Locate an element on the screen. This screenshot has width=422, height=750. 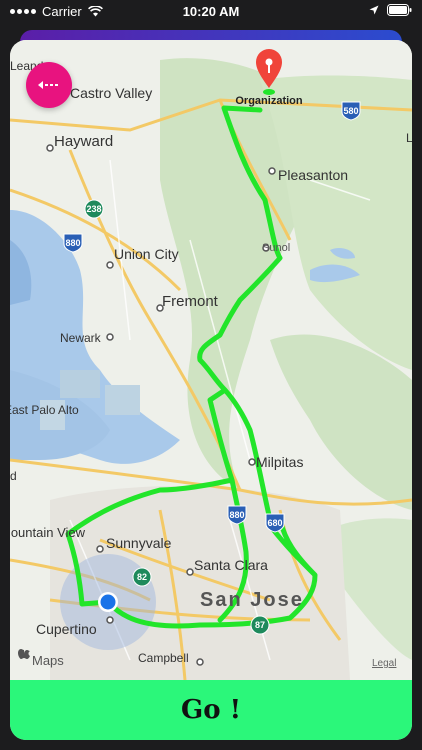
place-label-castro-valley: Castro Valley is located at coordinates (111, 93).